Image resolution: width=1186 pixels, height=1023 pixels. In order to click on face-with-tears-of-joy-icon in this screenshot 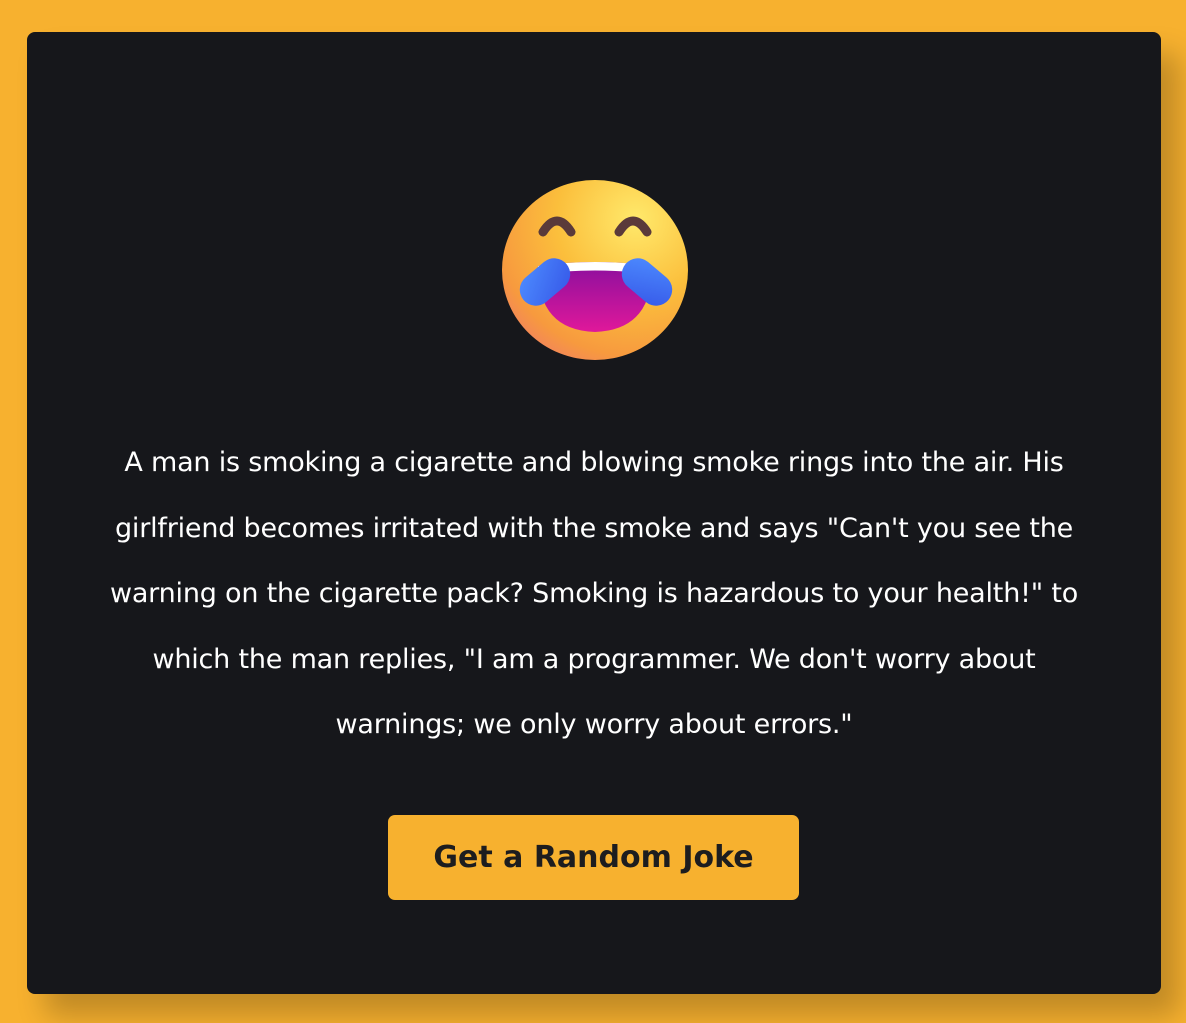, I will do `click(595, 265)`.